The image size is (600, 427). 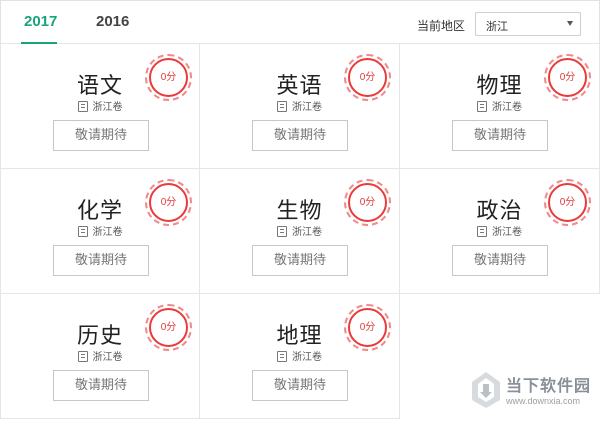 I want to click on watermark-name: 当下软件园, so click(x=549, y=385).